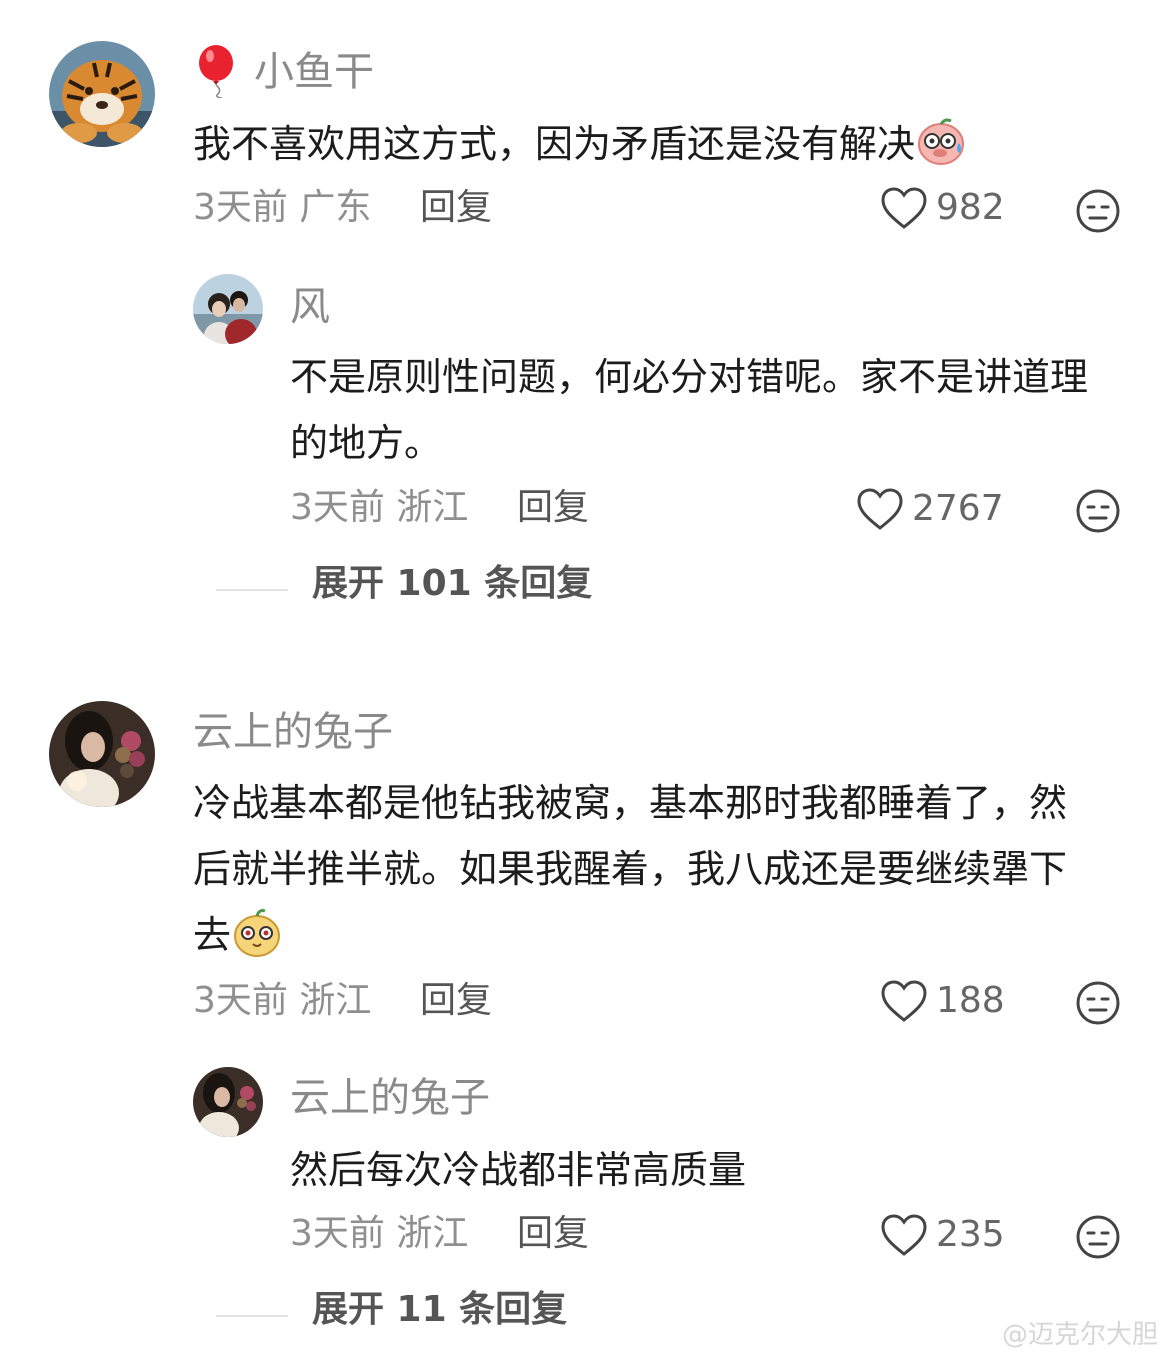  What do you see at coordinates (218, 71) in the screenshot?
I see `balloon-icon` at bounding box center [218, 71].